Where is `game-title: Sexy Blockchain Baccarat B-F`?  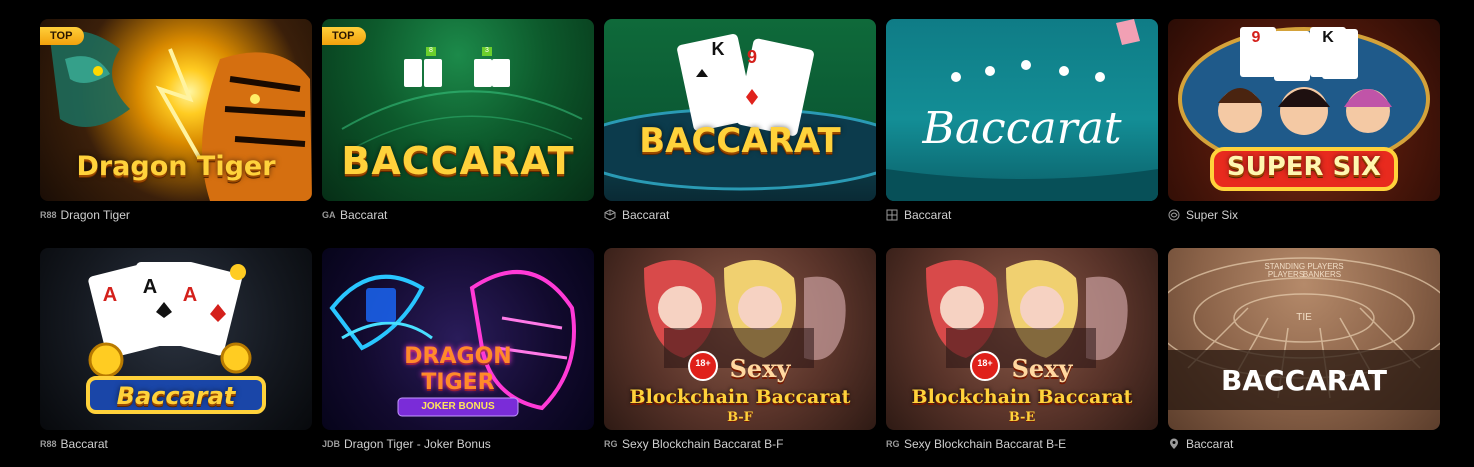 game-title: Sexy Blockchain Baccarat B-F is located at coordinates (702, 444).